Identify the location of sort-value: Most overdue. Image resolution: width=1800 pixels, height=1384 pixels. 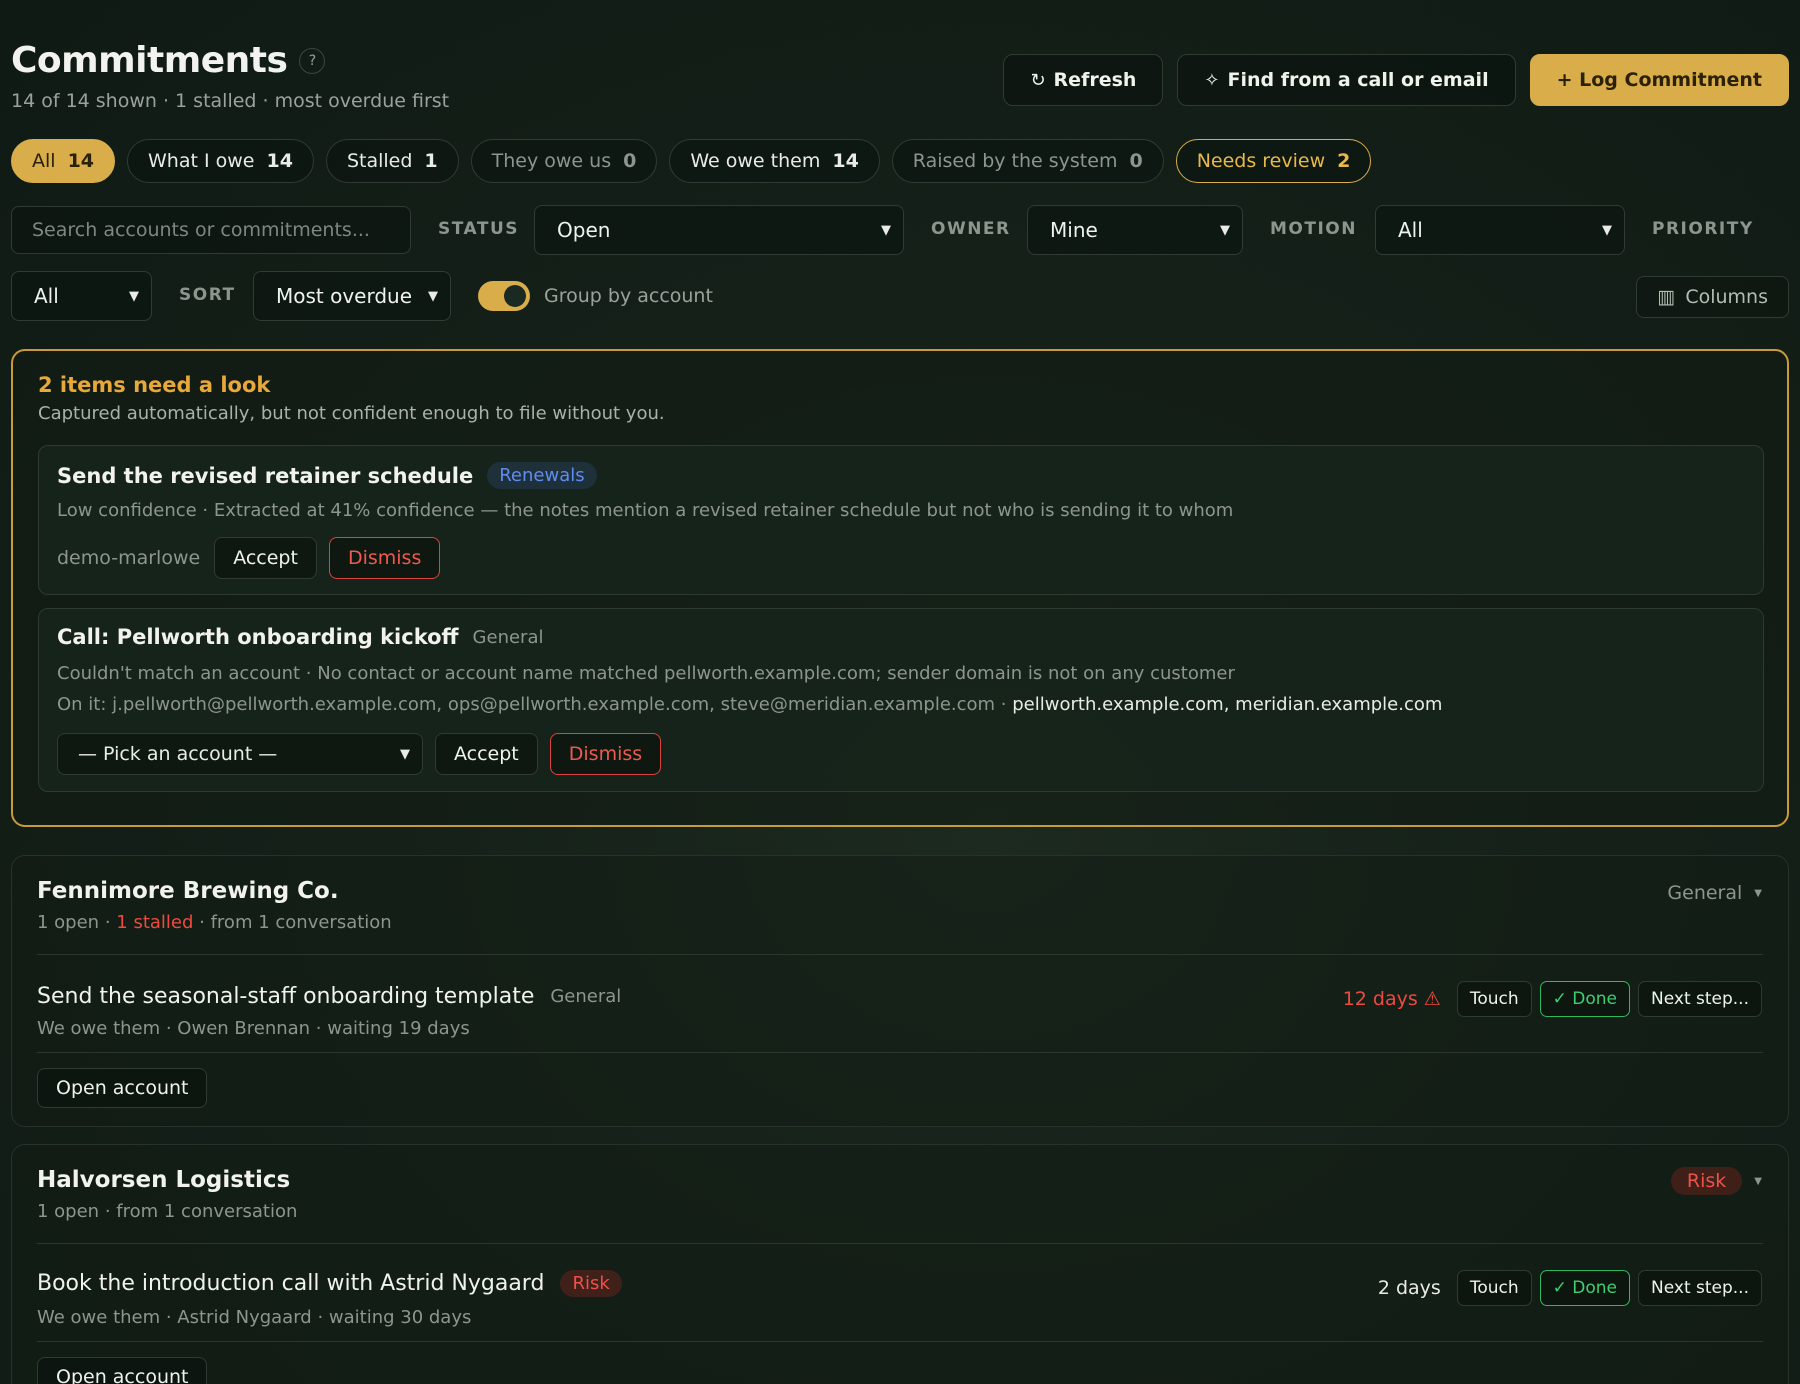
(344, 296).